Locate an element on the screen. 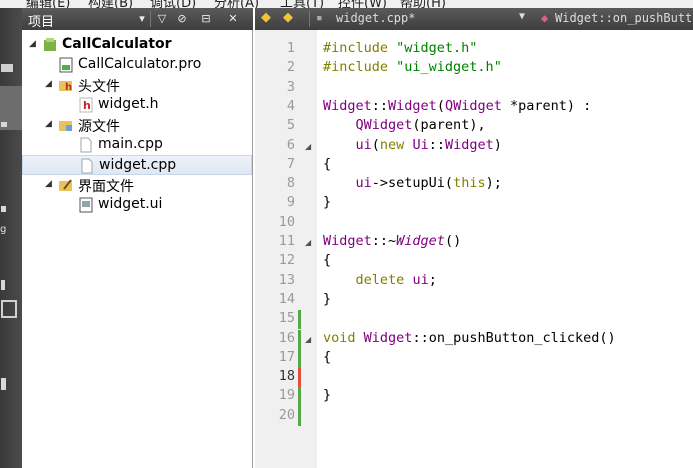 Image resolution: width=693 pixels, height=468 pixels. menu-item: 调试(D) is located at coordinates (173, 4).